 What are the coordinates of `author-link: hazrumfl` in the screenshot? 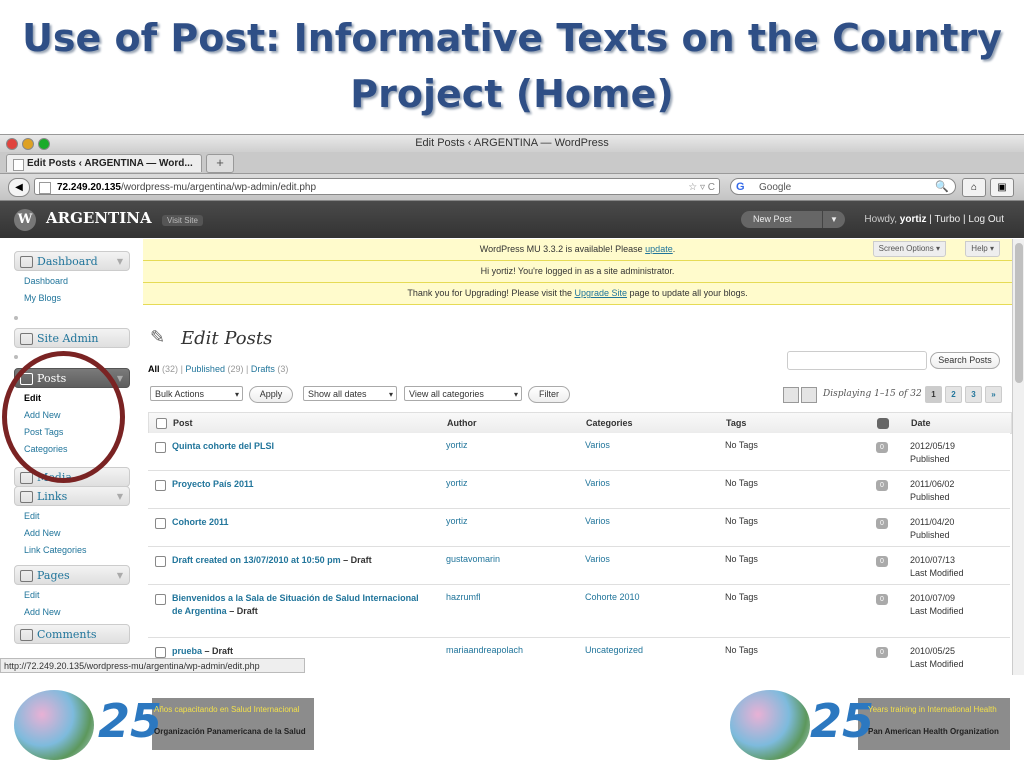 It's located at (463, 597).